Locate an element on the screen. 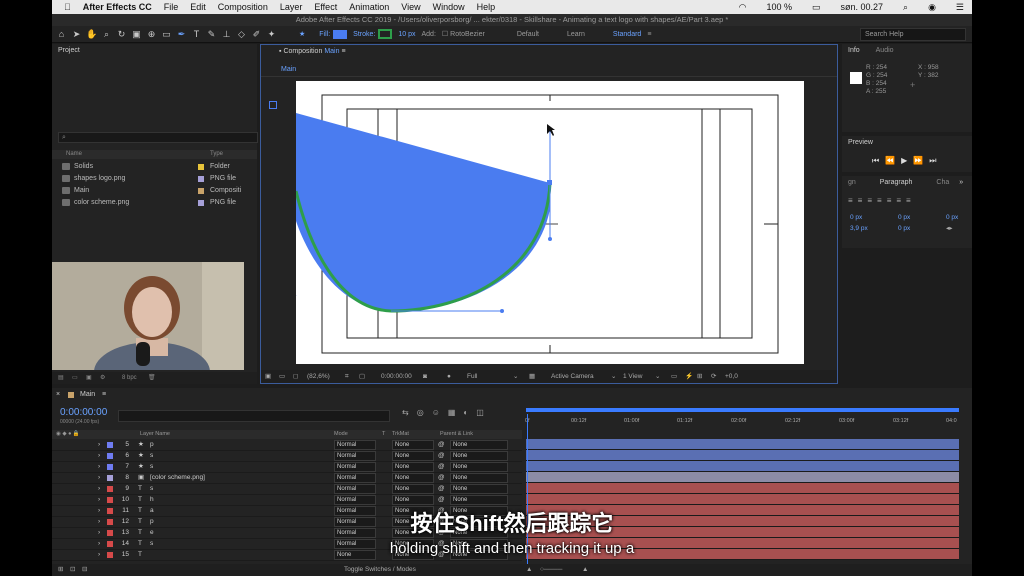 This screenshot has width=1024, height=576. comp-mini-flowchart-icon: ⇆ is located at coordinates (409, 412).